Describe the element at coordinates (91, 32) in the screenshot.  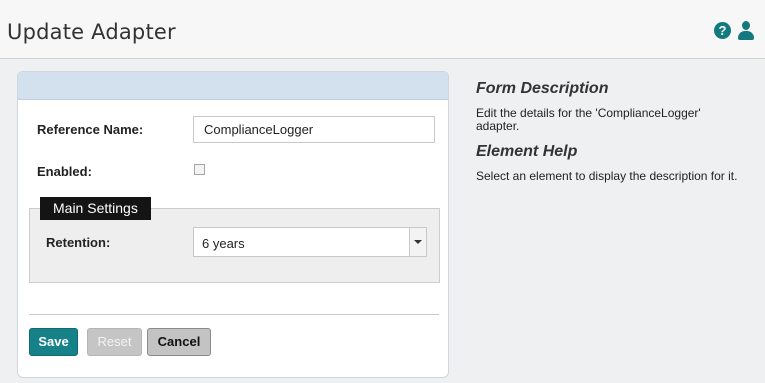
I see `page-title: Update Adapter` at that location.